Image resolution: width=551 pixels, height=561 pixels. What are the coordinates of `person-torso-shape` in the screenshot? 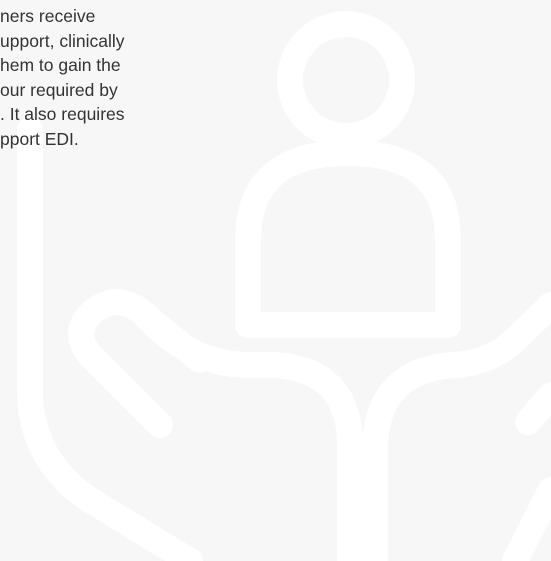 It's located at (348, 239).